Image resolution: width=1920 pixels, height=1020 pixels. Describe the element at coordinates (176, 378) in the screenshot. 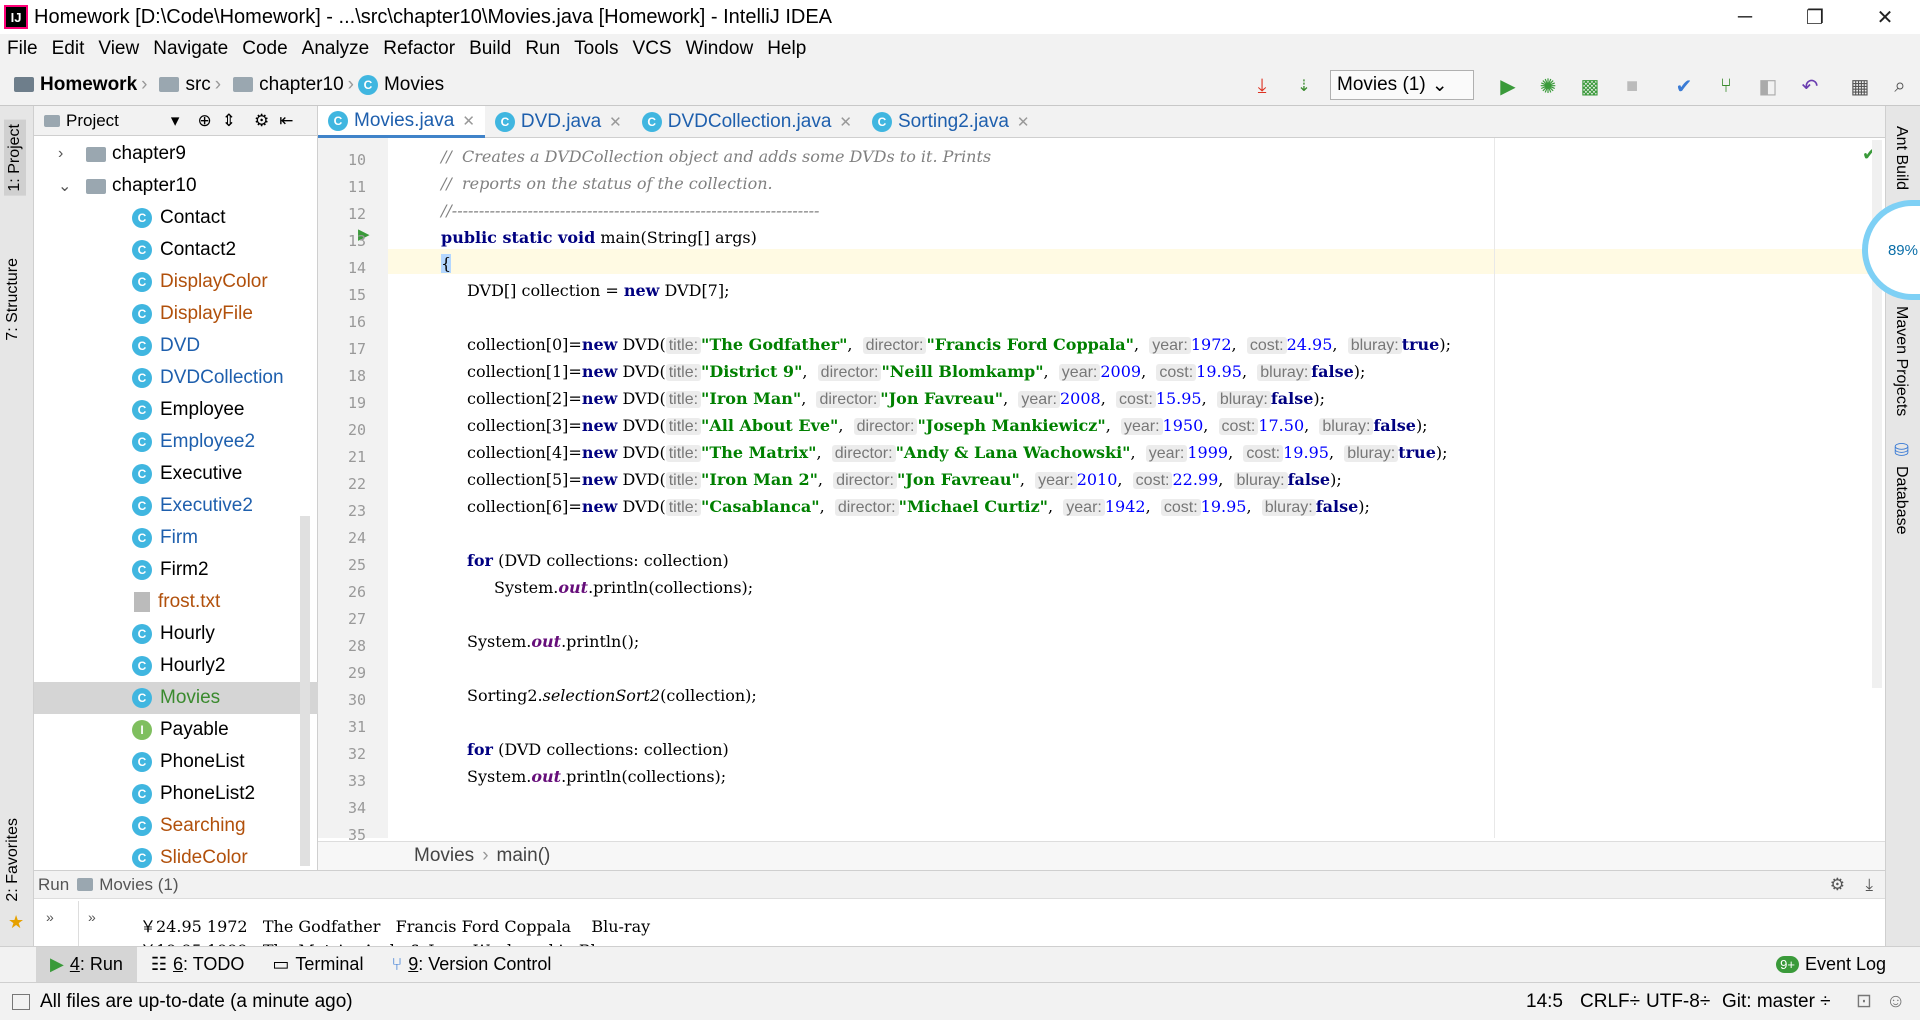

I see `tree-item: C DVDCollection` at that location.